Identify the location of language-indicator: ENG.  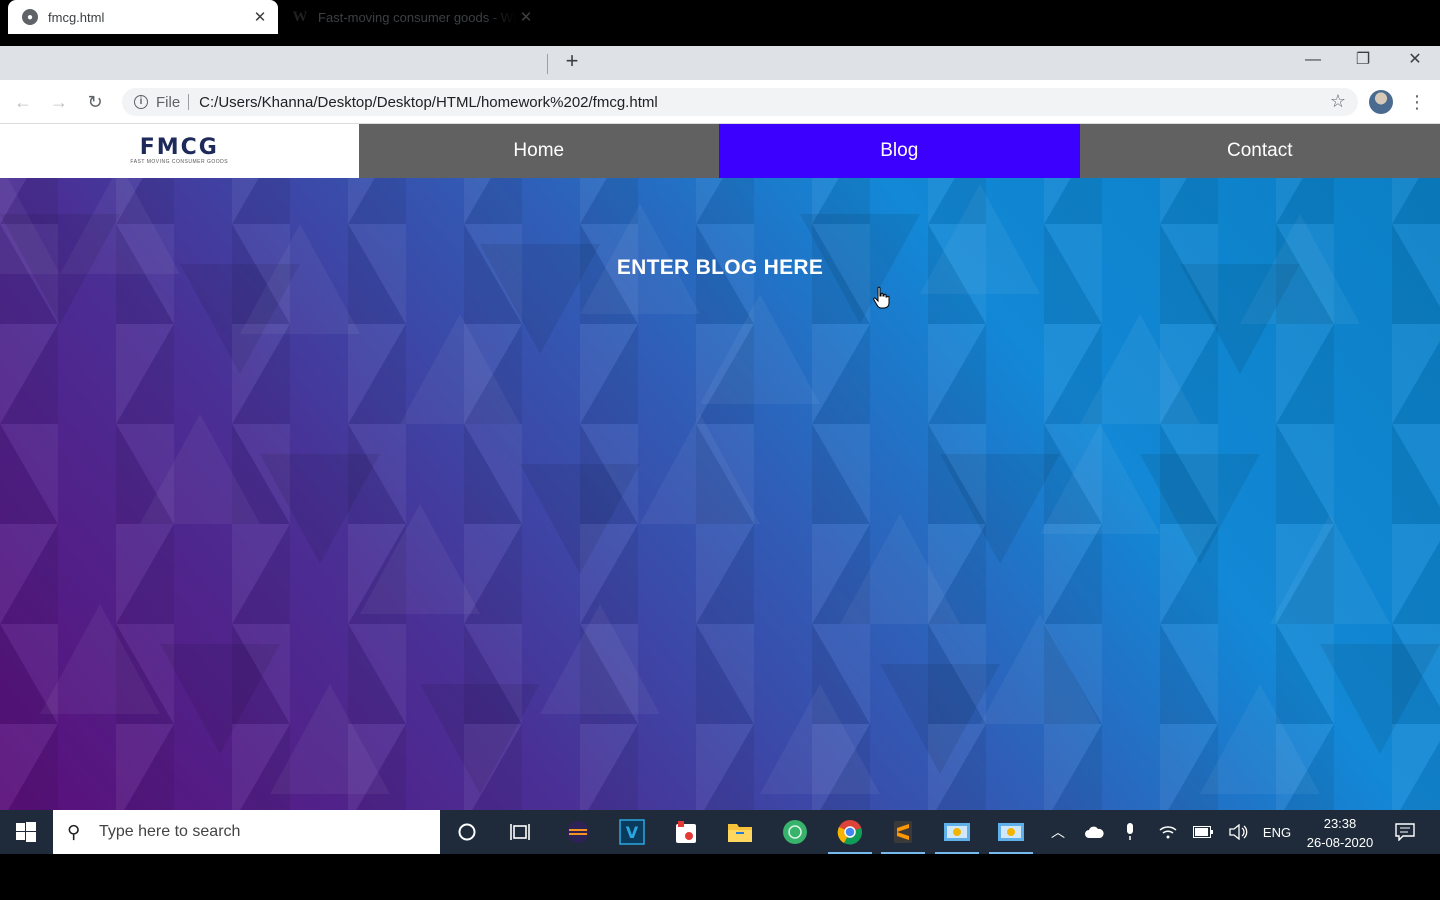
(1277, 832).